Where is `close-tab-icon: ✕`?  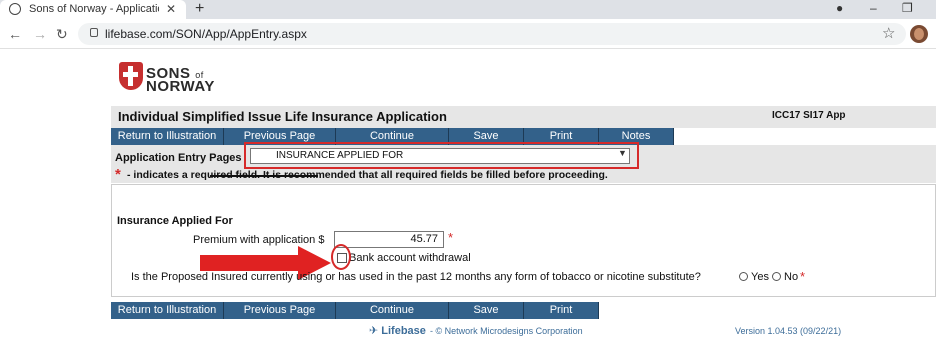 close-tab-icon: ✕ is located at coordinates (171, 9).